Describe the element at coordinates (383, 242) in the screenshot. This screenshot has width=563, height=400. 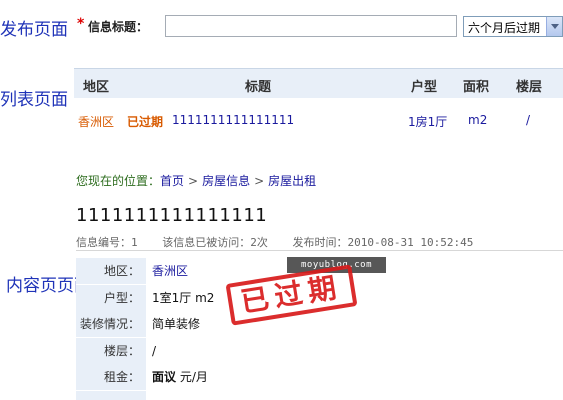
I see `publish-time: 发布时间：2010-08-31 10:52:45` at that location.